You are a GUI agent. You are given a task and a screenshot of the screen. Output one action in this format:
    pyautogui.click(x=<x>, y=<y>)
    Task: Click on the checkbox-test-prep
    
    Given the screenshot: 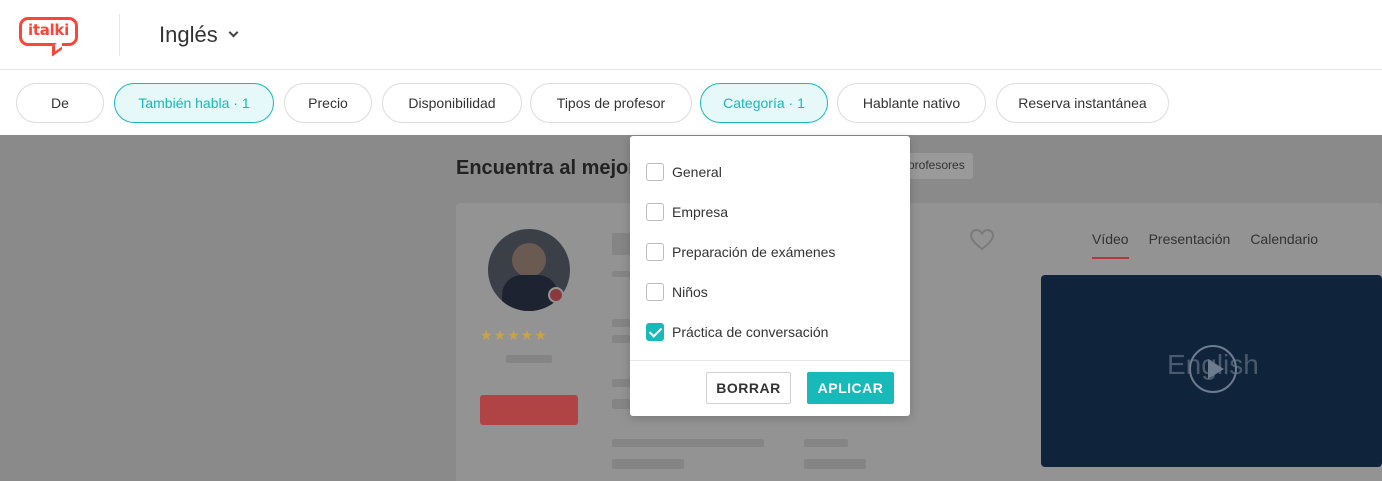 What is the action you would take?
    pyautogui.click(x=655, y=252)
    